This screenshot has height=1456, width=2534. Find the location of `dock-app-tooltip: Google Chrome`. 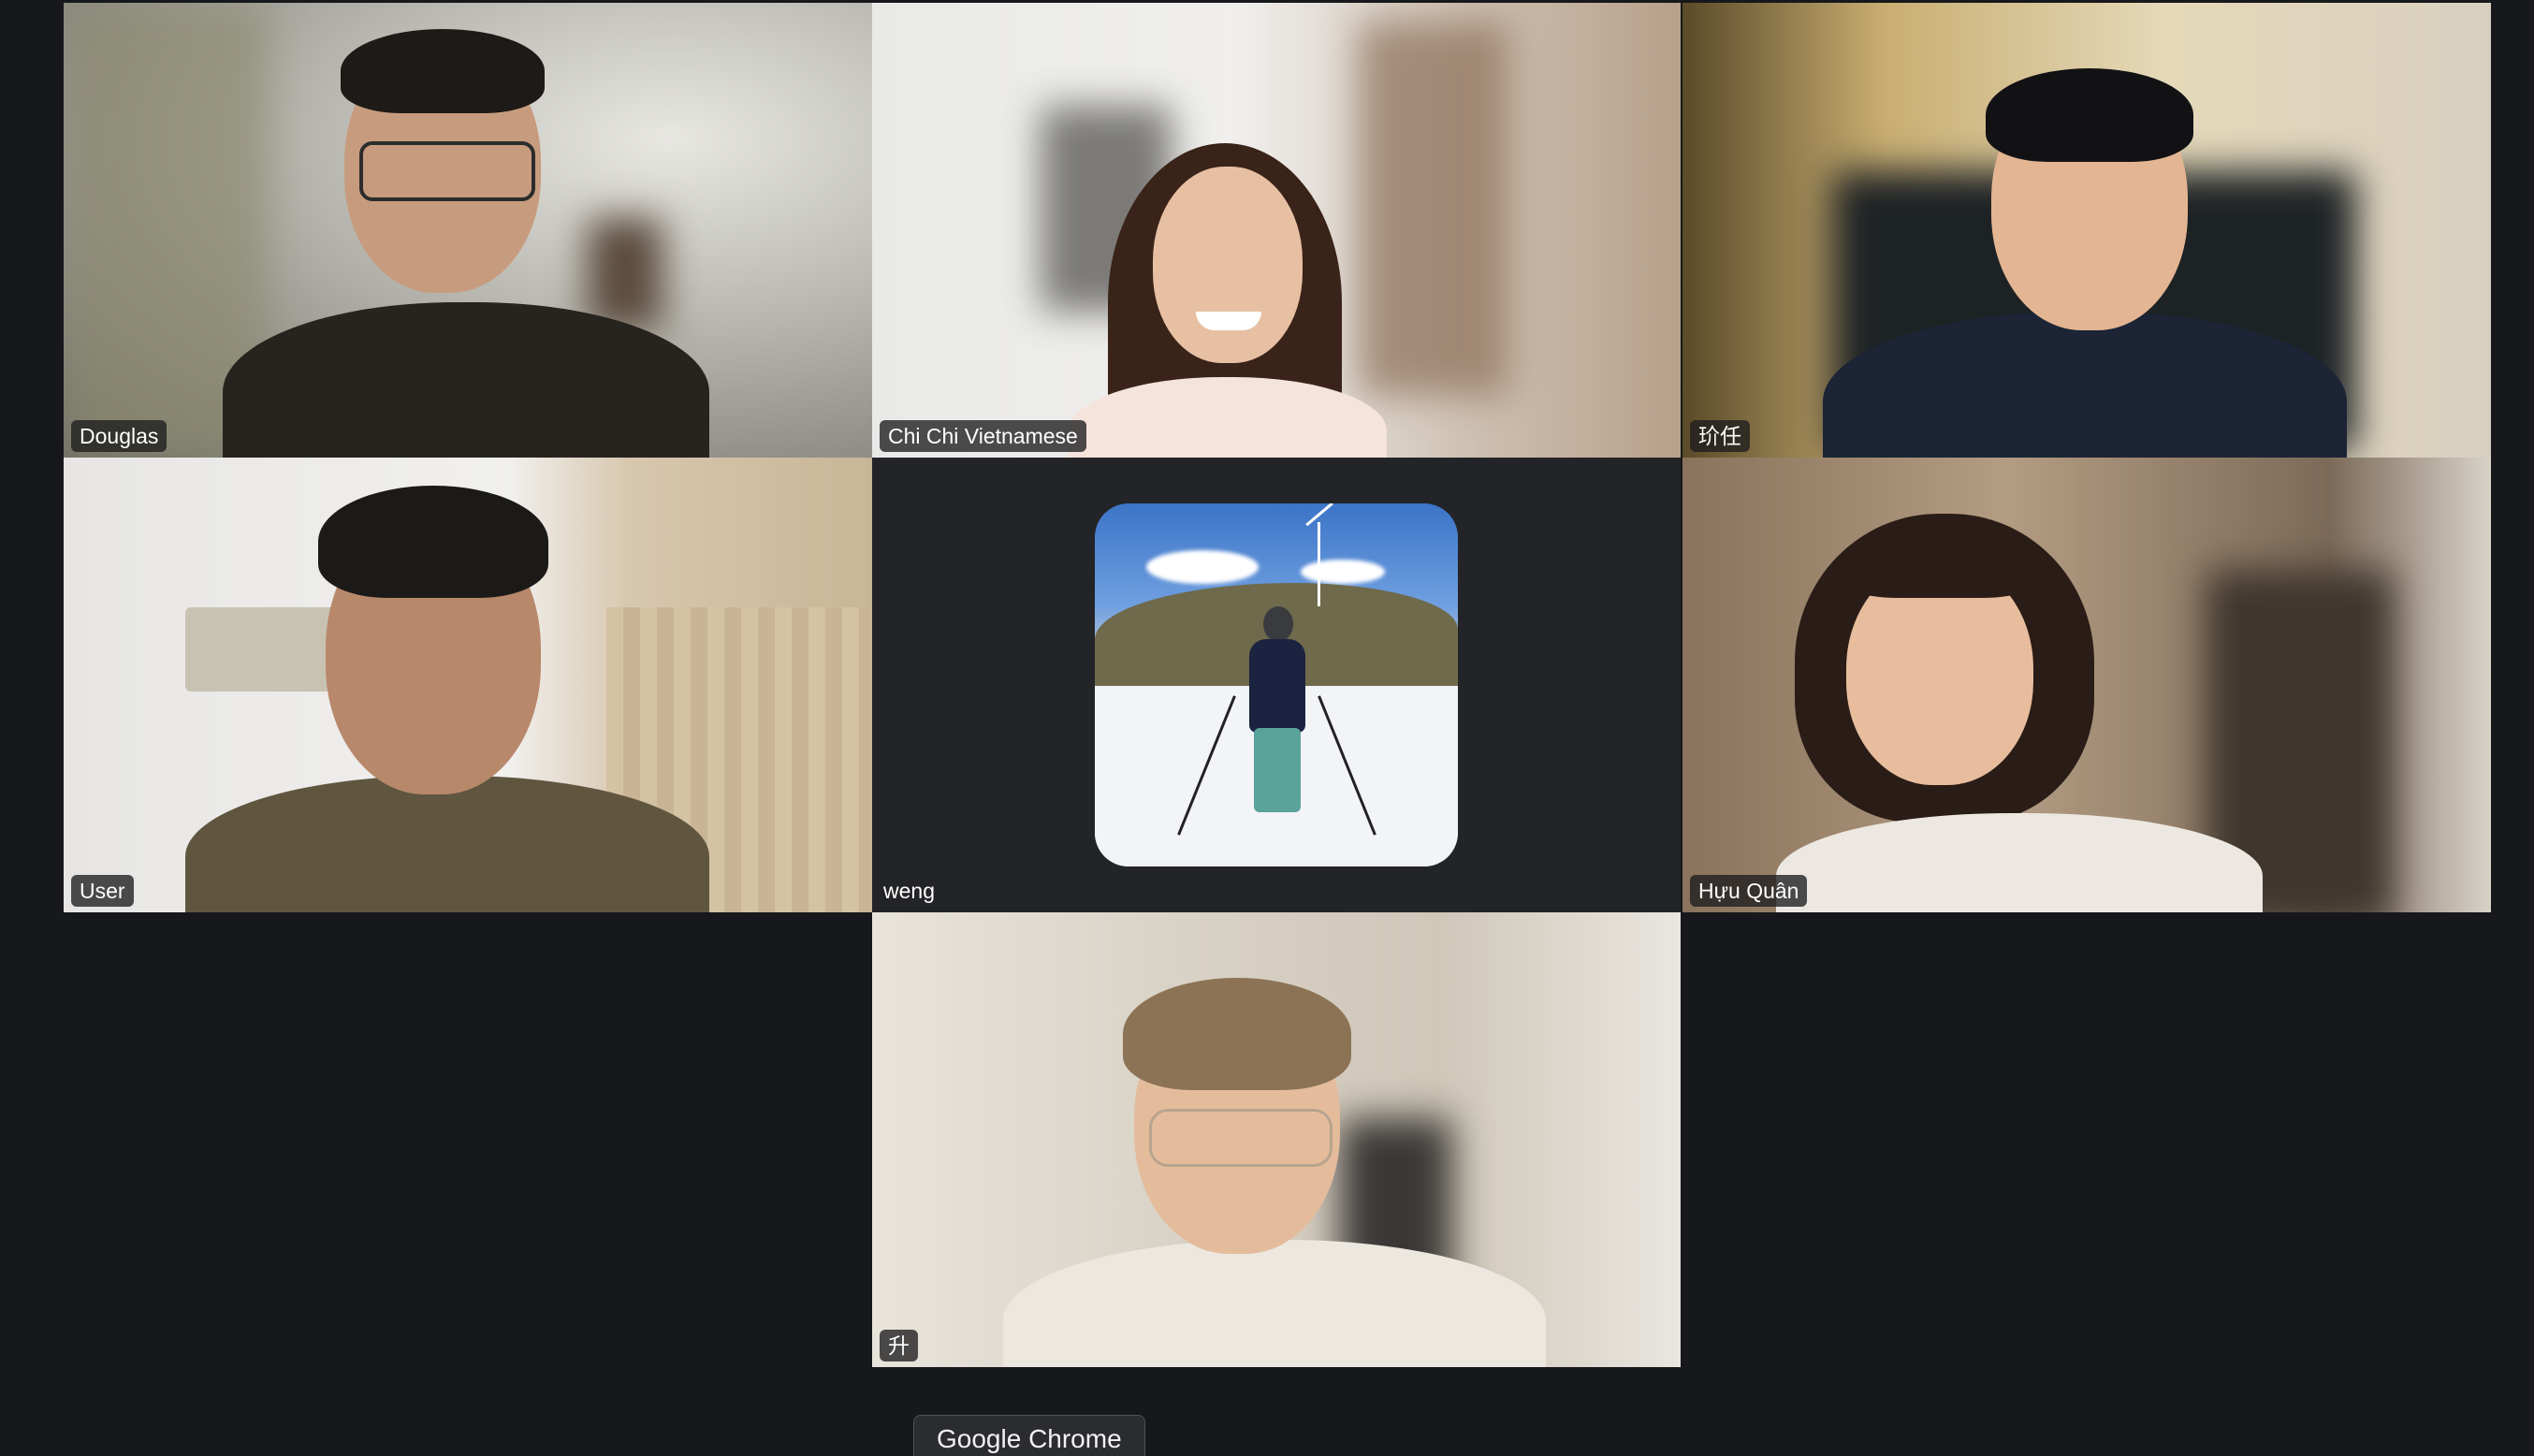

dock-app-tooltip: Google Chrome is located at coordinates (1029, 1435).